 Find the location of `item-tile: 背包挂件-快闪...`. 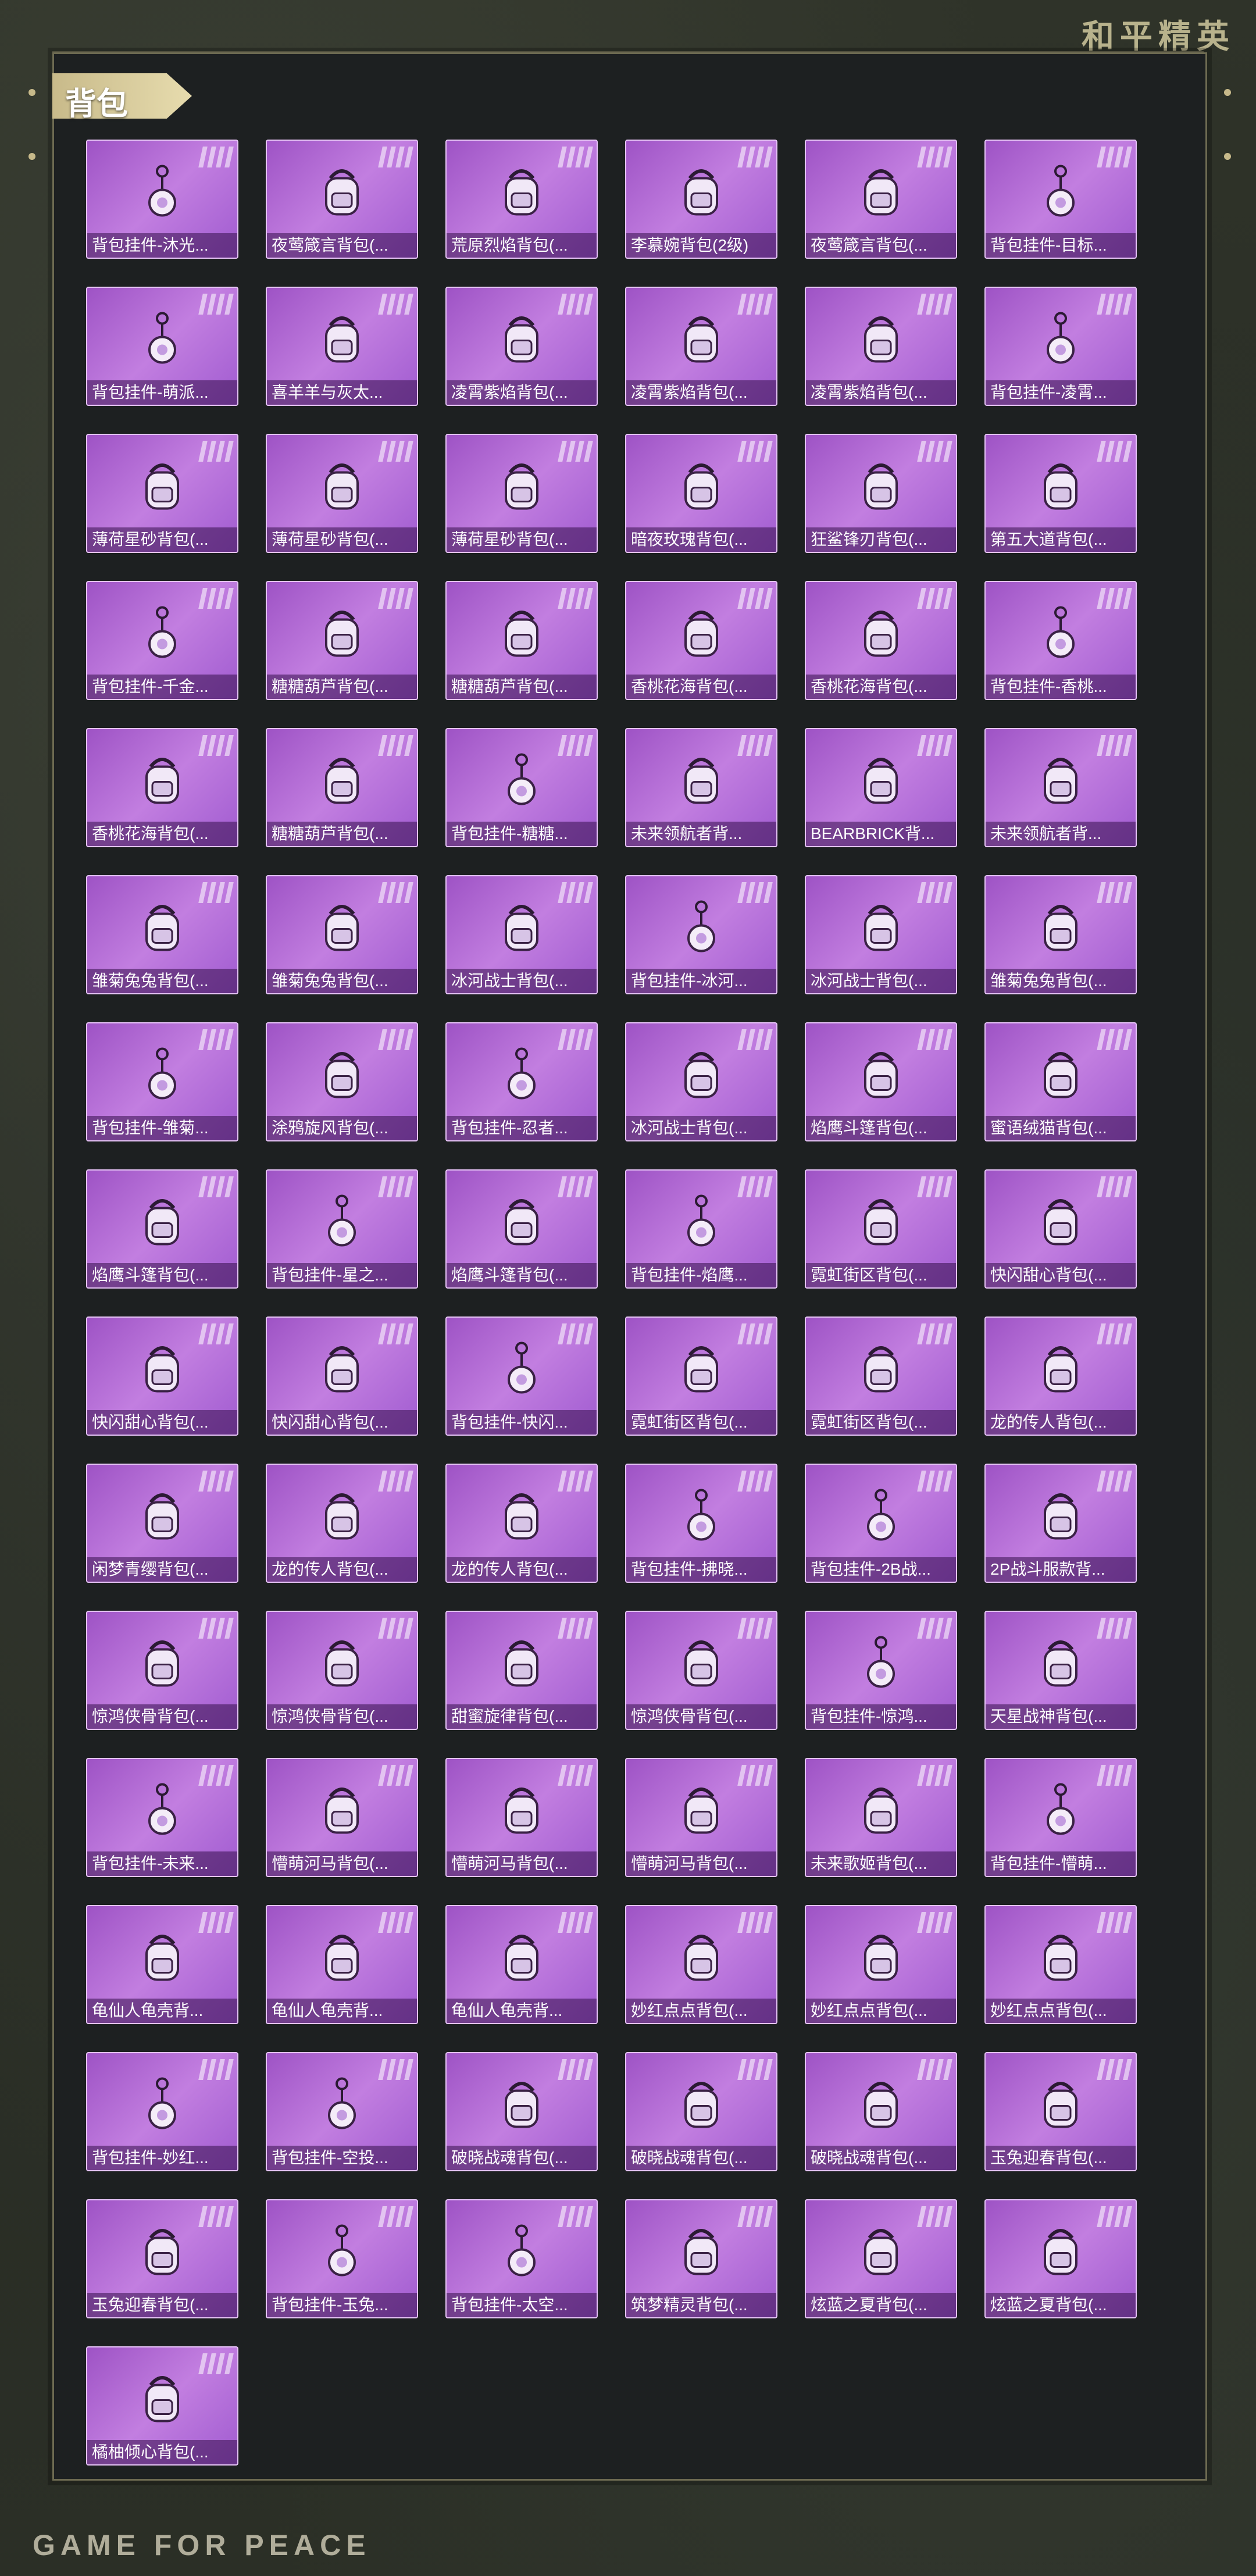

item-tile: 背包挂件-快闪... is located at coordinates (521, 1376).